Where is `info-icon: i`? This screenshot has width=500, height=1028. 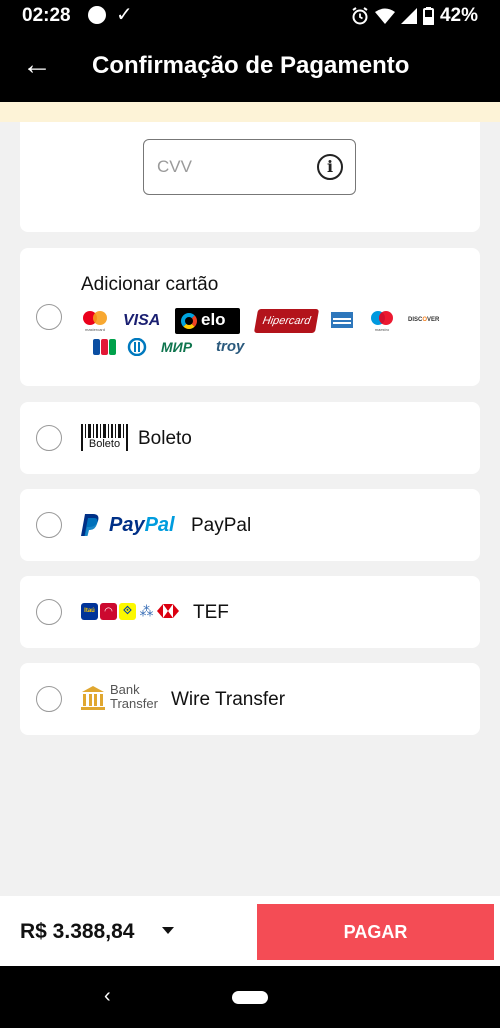 info-icon: i is located at coordinates (330, 167).